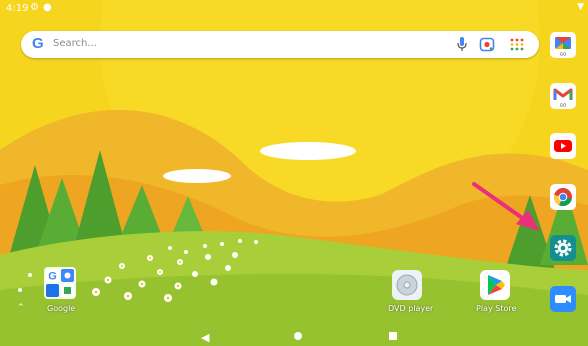  I want to click on mic-icon, so click(462, 44).